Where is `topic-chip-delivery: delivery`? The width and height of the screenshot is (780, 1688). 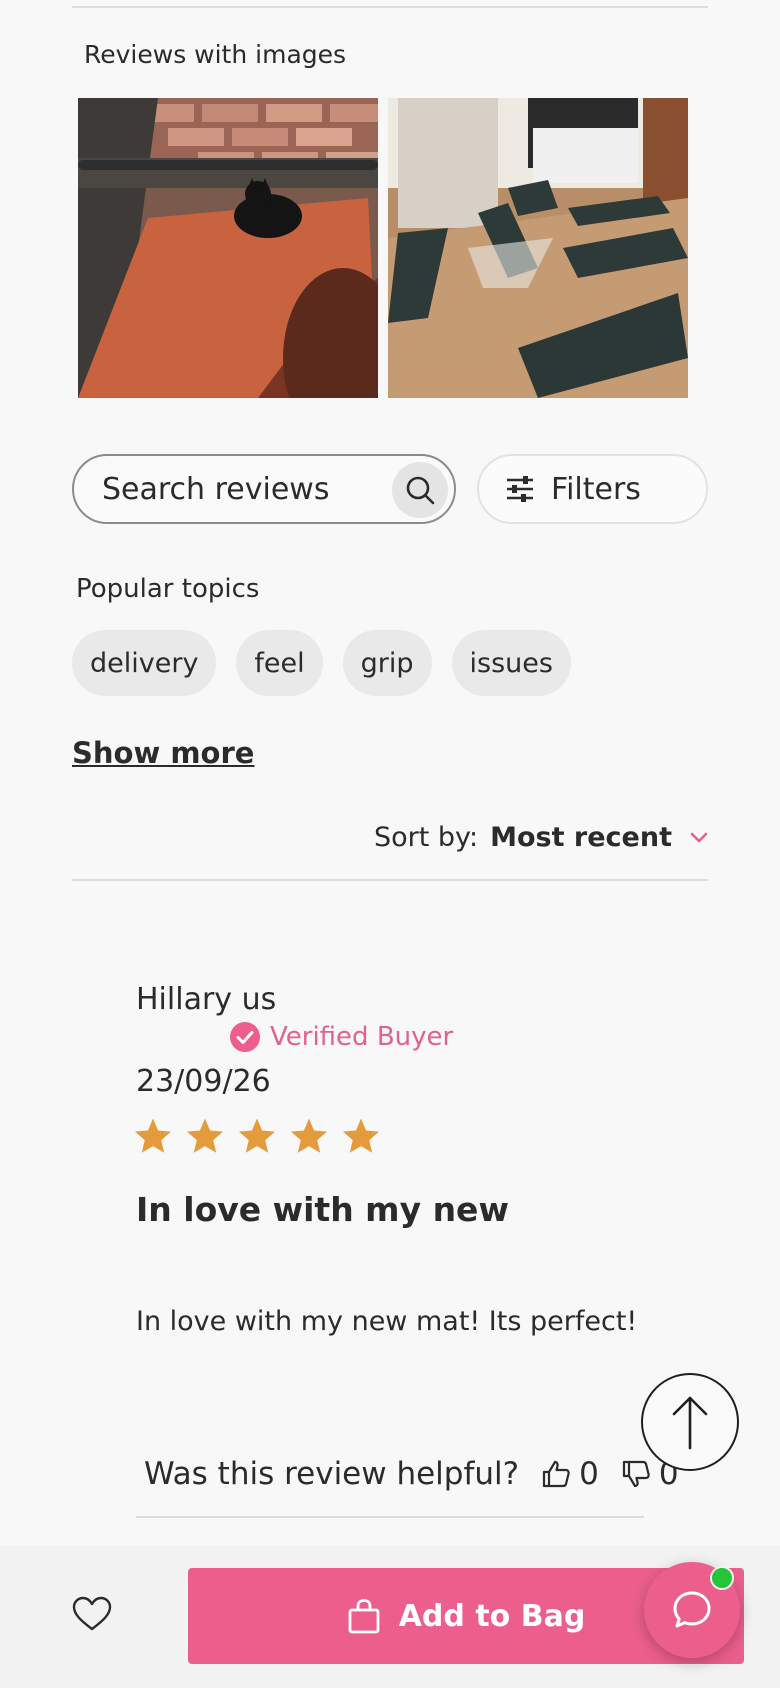 topic-chip-delivery: delivery is located at coordinates (144, 663).